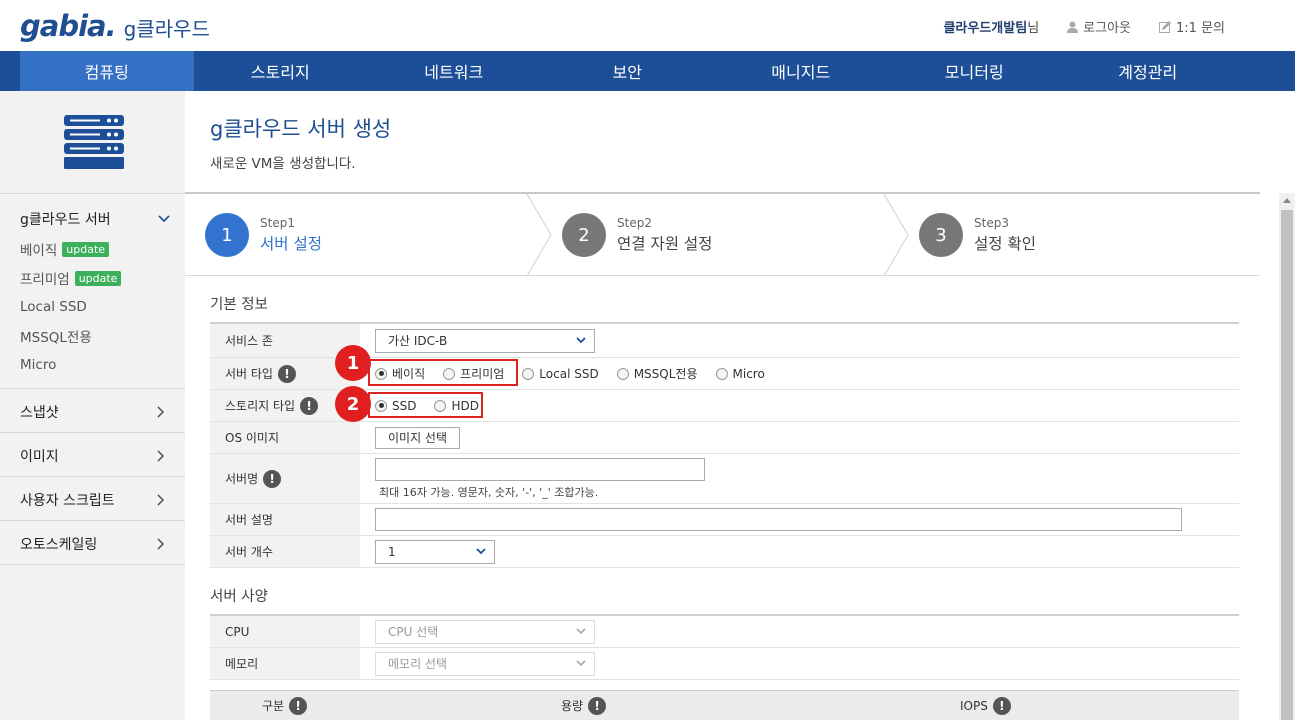 Image resolution: width=1295 pixels, height=720 pixels. What do you see at coordinates (991, 28) in the screenshot?
I see `user-name: 클라우드개발팀님` at bounding box center [991, 28].